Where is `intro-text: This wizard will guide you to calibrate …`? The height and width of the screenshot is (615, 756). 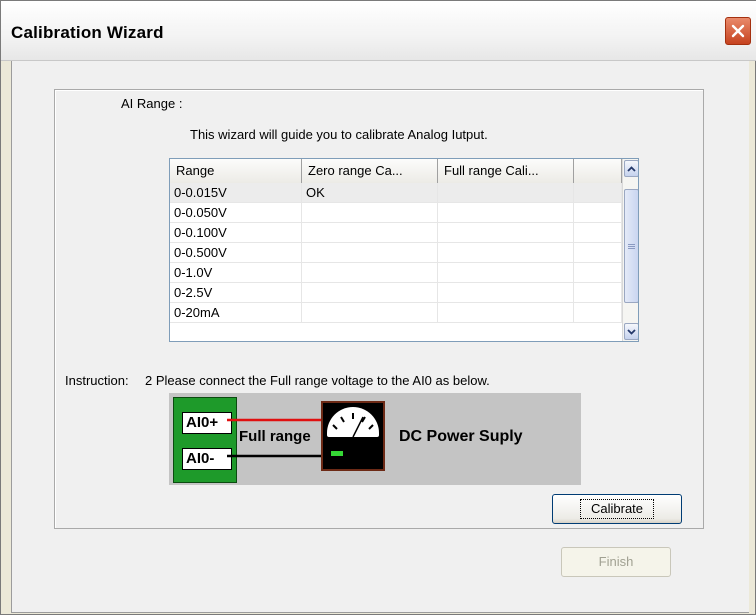
intro-text: This wizard will guide you to calibrate … is located at coordinates (339, 134).